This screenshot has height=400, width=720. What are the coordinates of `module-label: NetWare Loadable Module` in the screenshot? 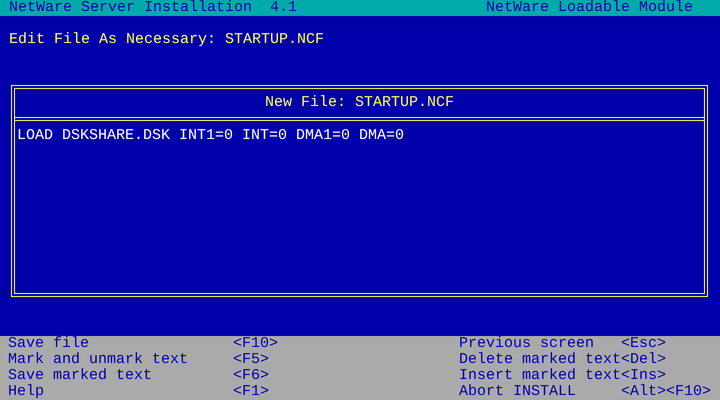 It's located at (589, 8).